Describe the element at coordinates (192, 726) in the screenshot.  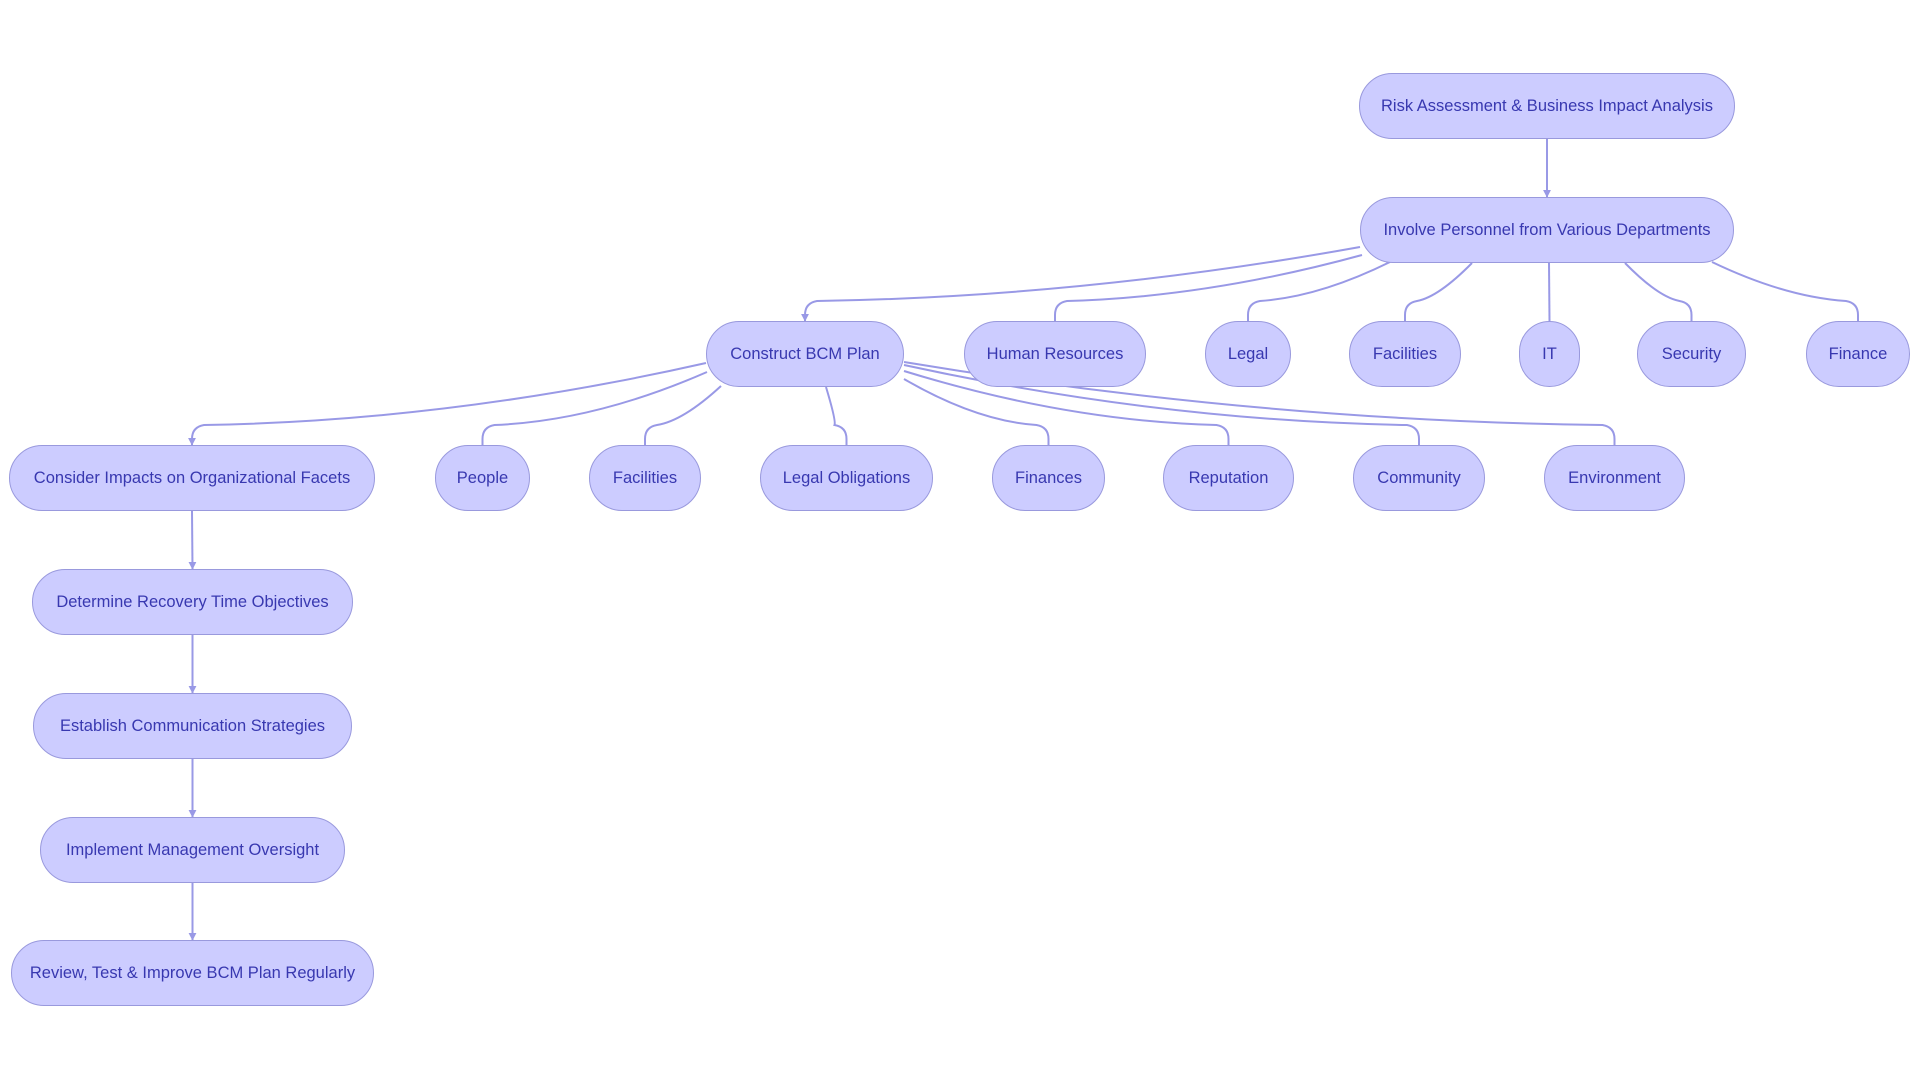
I see `node-communication-strategies: Establish Communication Strategies` at that location.